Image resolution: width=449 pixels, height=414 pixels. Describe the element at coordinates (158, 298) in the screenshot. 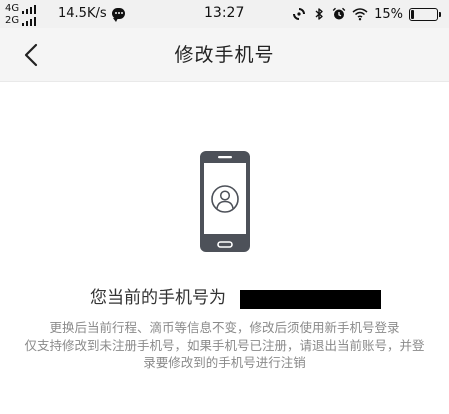

I see `current-number-label: 您当前的手机号为` at that location.